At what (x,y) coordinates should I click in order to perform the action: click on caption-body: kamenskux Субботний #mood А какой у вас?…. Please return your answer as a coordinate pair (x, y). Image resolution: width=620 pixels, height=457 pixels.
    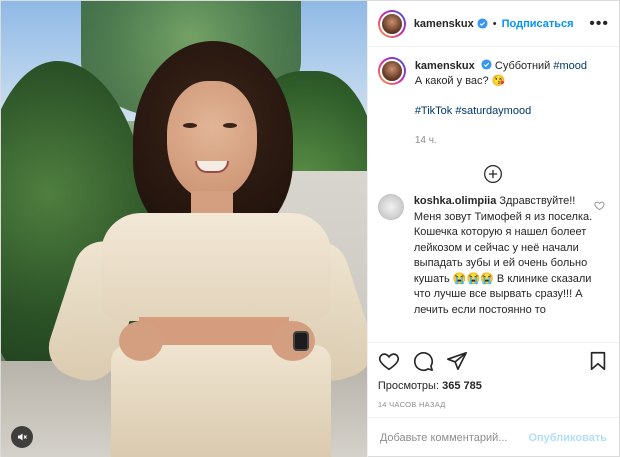
    Looking at the image, I should click on (510, 103).